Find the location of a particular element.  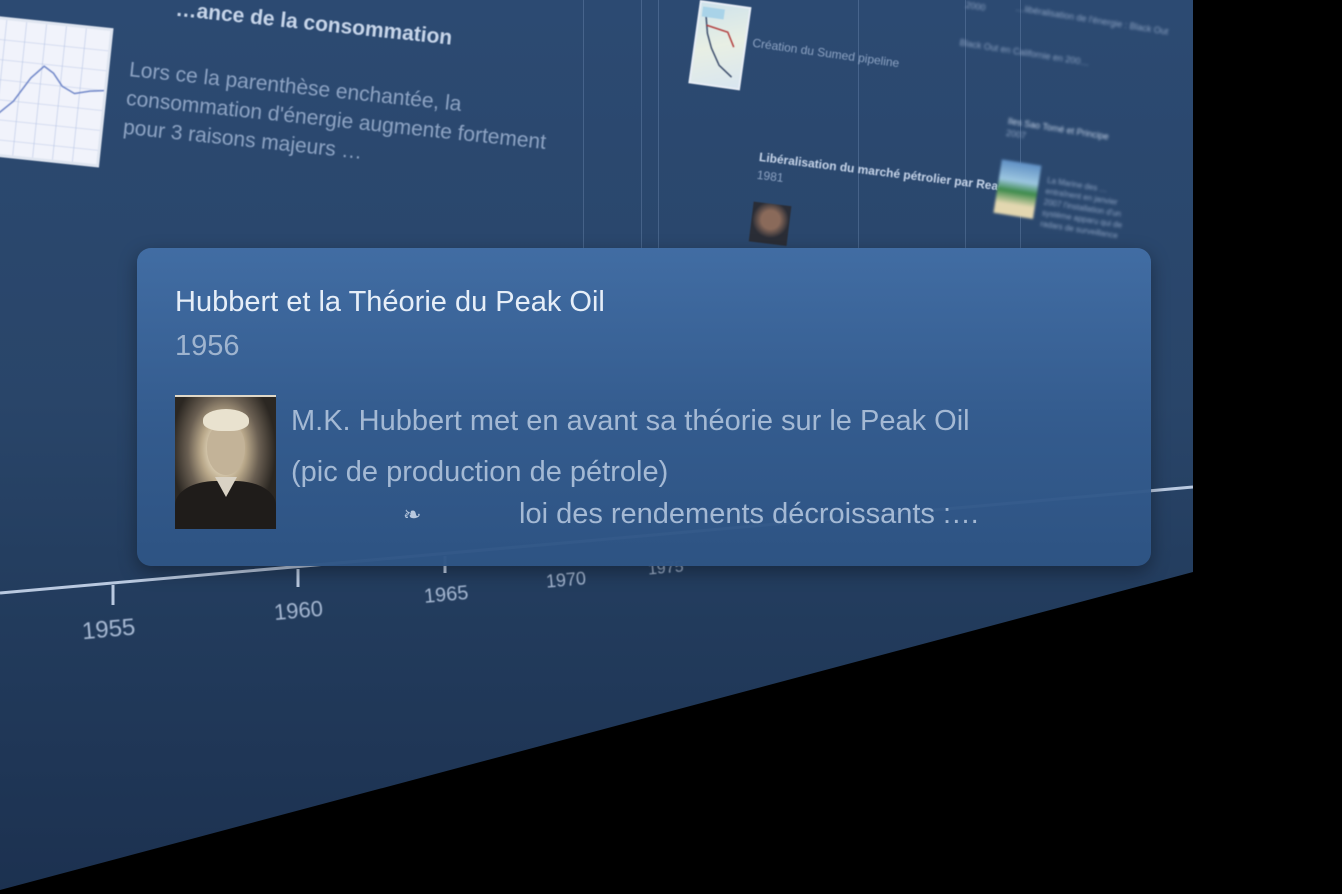

popup-title: Hubbert et la Théorie du Peak Oil is located at coordinates (390, 302).